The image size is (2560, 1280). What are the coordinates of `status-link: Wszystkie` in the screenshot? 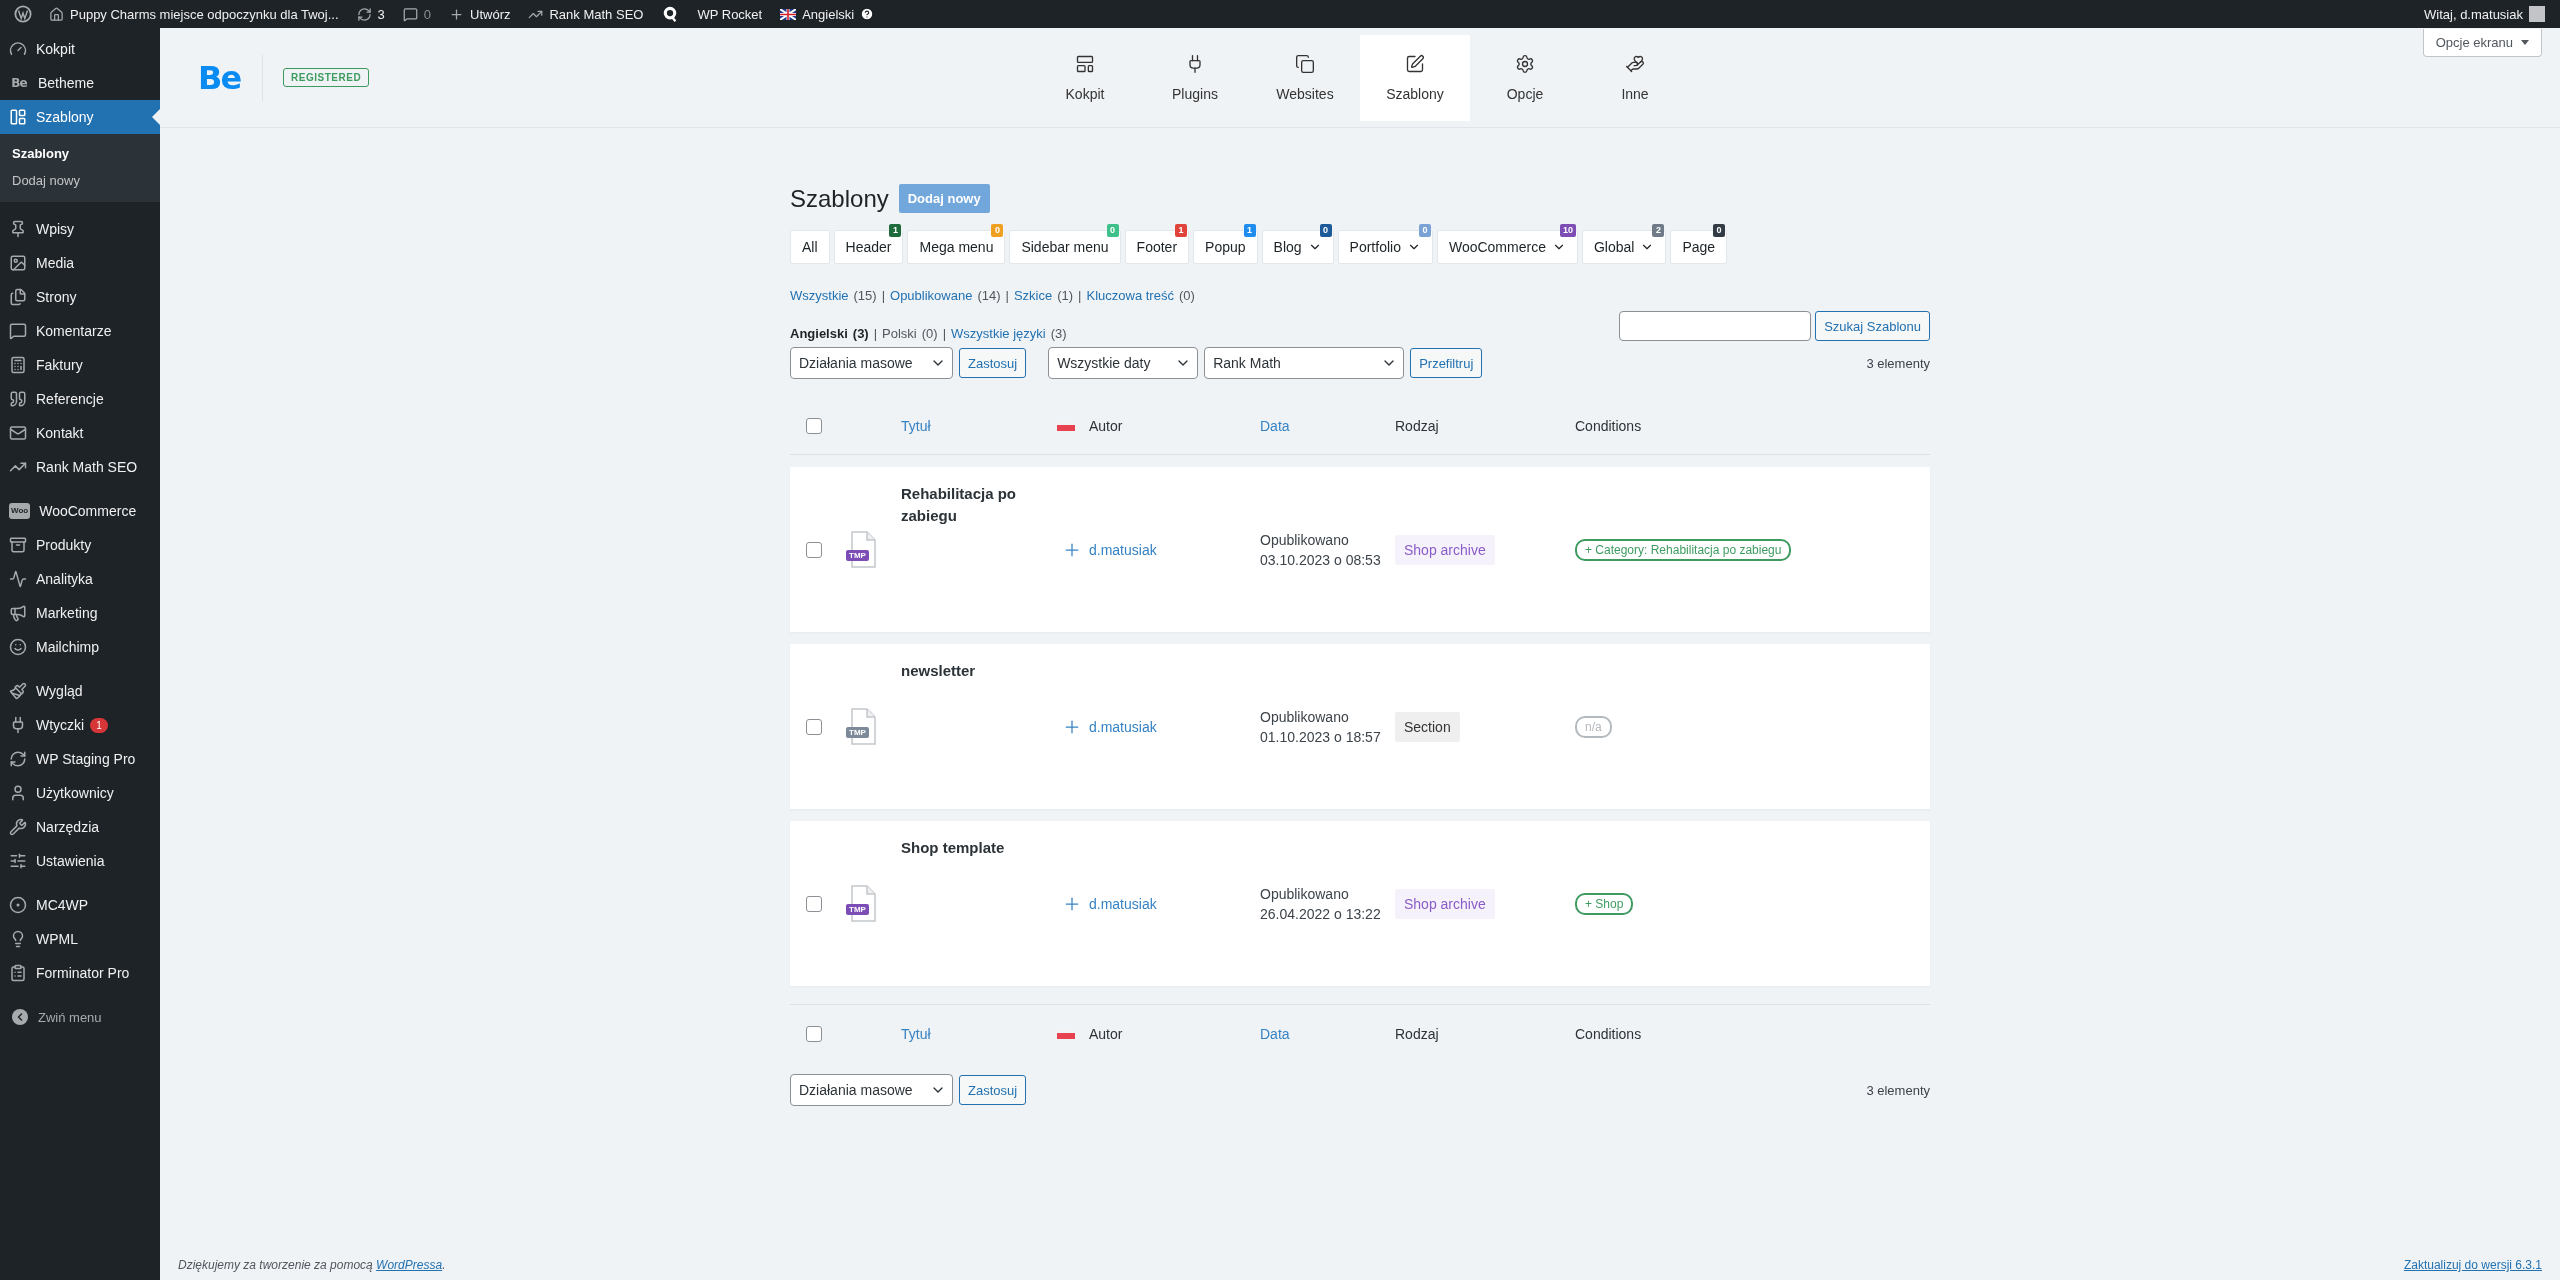 It's located at (819, 295).